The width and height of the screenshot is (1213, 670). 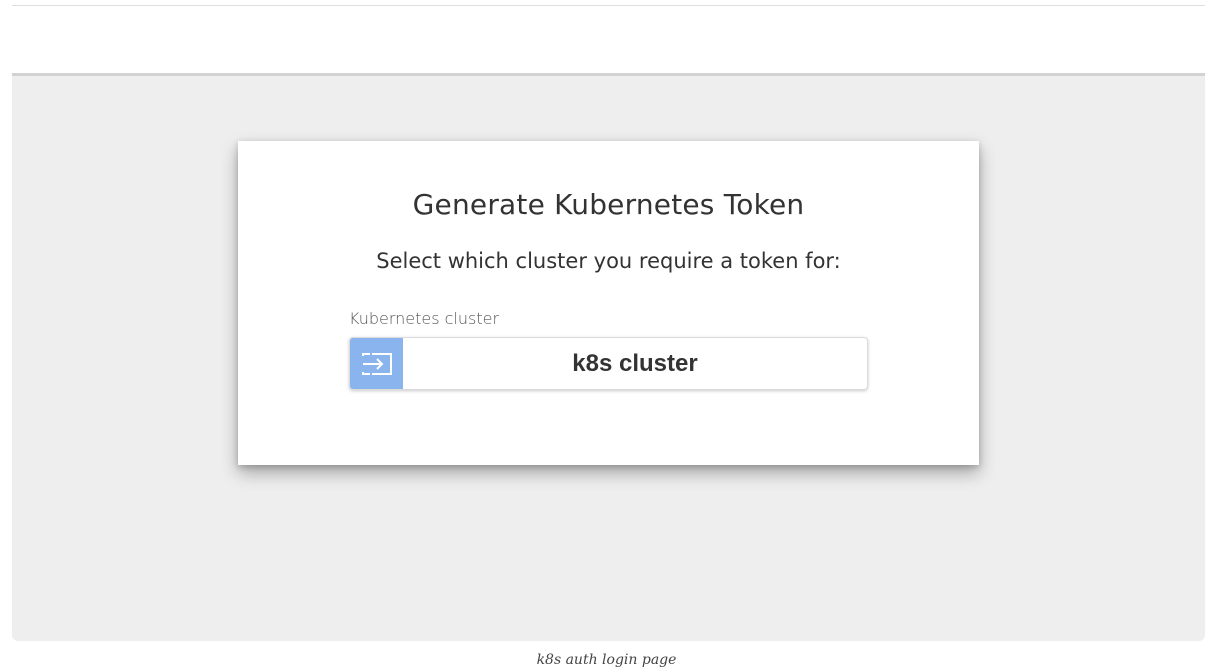 What do you see at coordinates (635, 363) in the screenshot?
I see `cluster-button-label: k8s cluster` at bounding box center [635, 363].